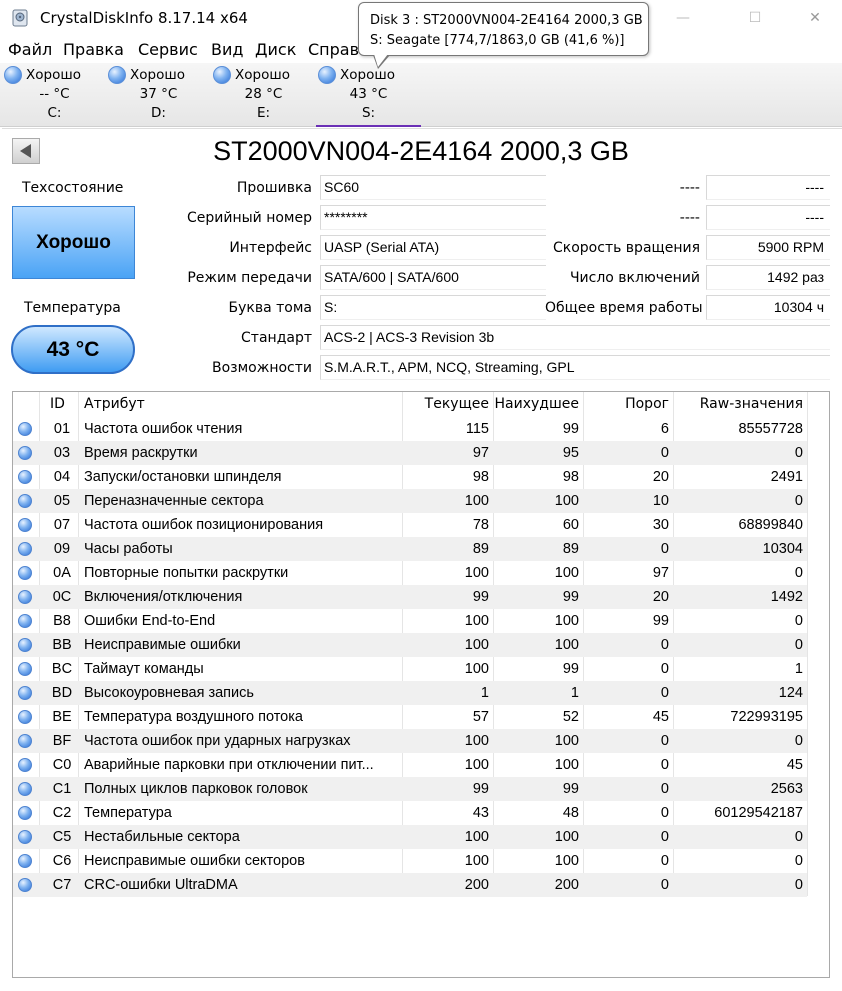  Describe the element at coordinates (368, 95) in the screenshot. I see `drive-s-tab: Хорошо 43 °C S:` at that location.